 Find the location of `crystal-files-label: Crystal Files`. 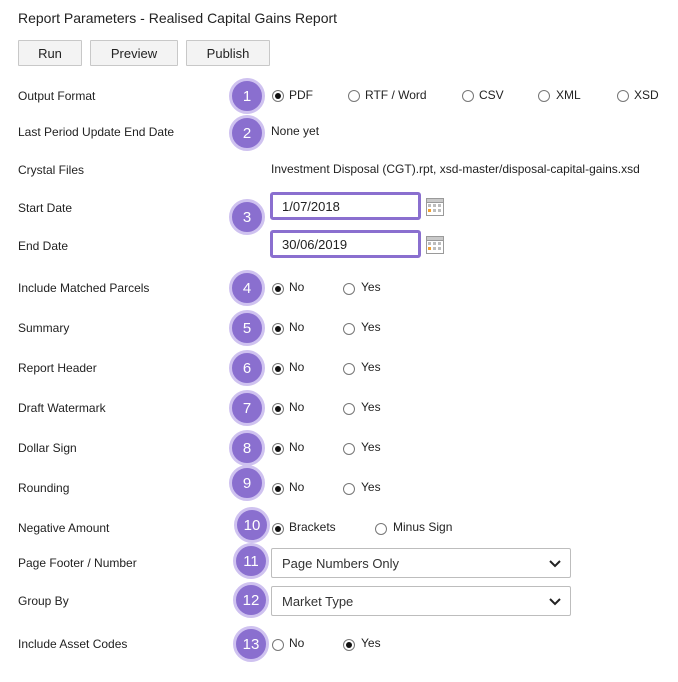

crystal-files-label: Crystal Files is located at coordinates (51, 170).